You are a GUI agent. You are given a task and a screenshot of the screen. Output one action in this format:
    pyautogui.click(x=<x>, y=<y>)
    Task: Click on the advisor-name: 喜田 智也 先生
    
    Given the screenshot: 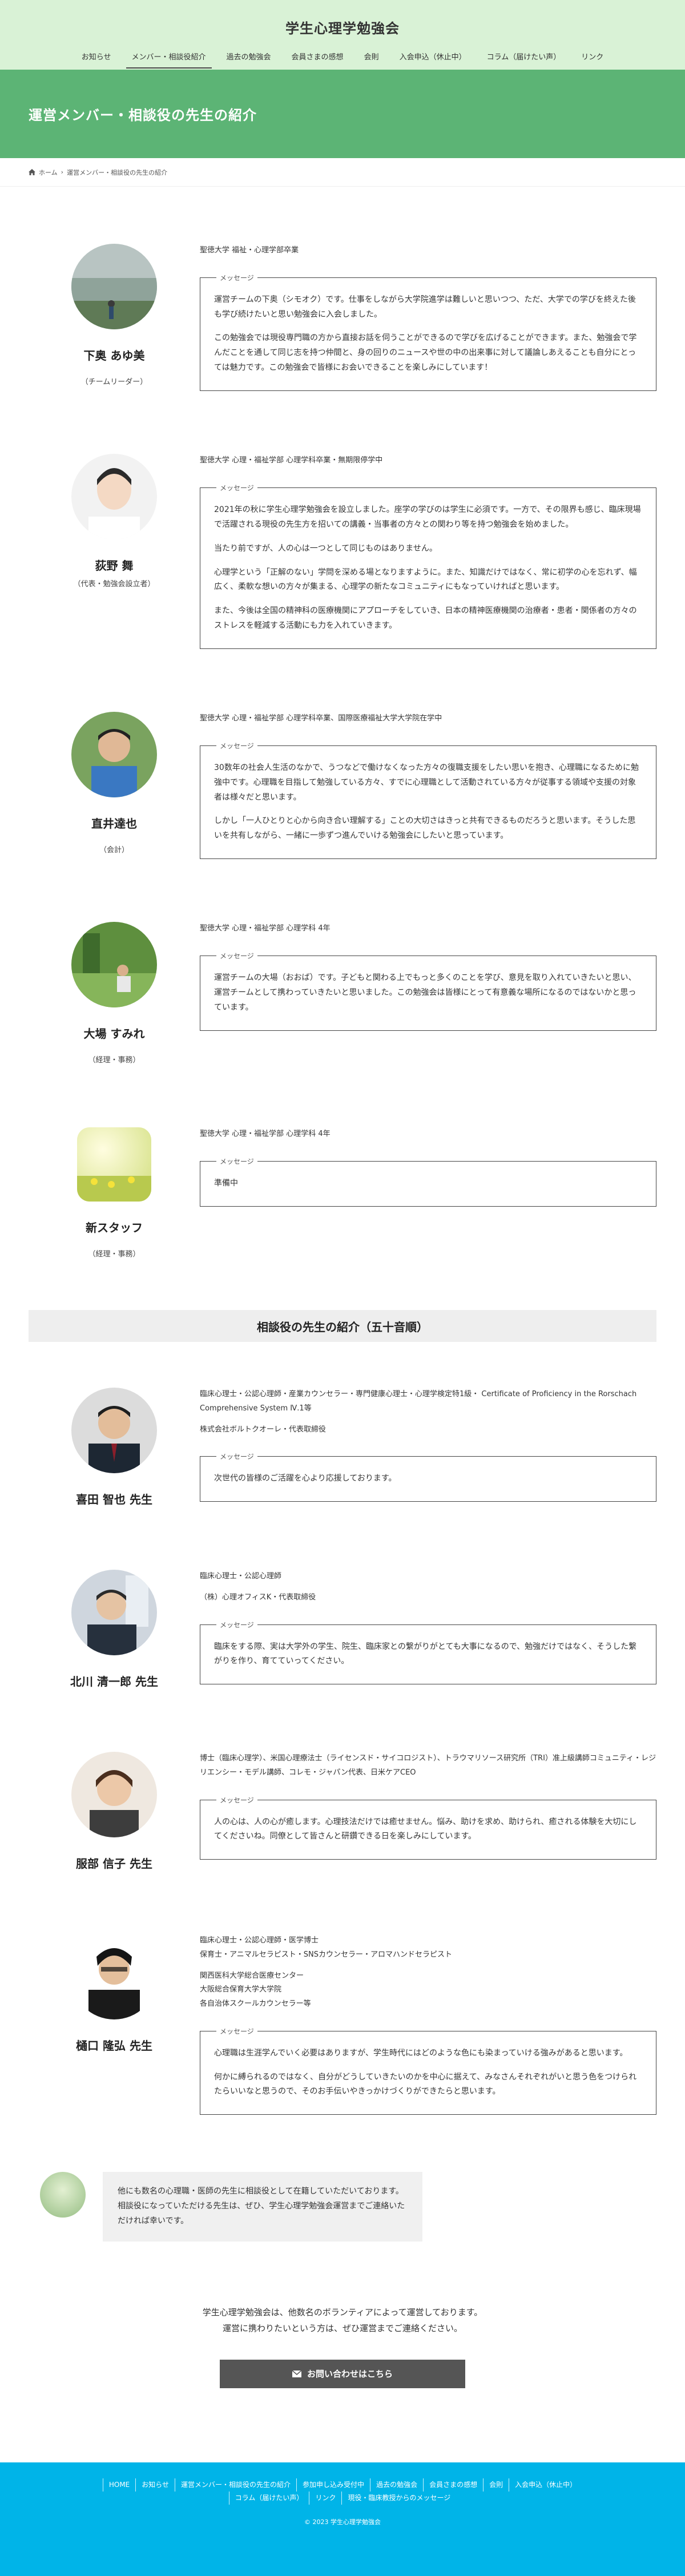 What is the action you would take?
    pyautogui.click(x=114, y=1500)
    